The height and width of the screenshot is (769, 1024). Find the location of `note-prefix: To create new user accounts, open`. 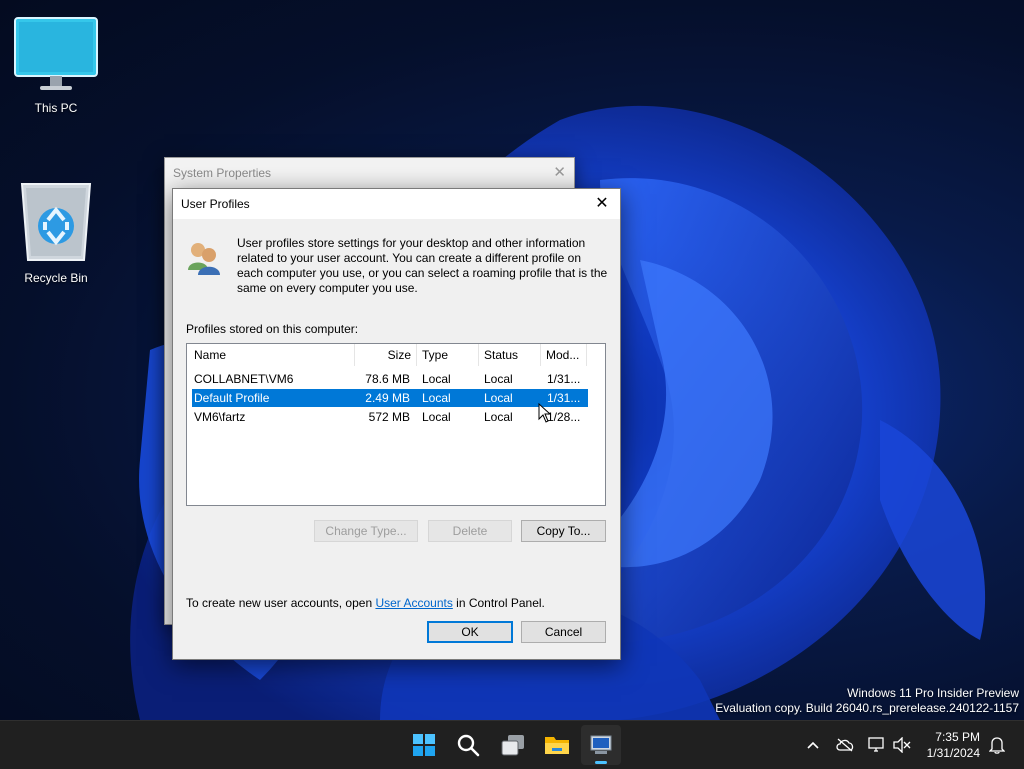

note-prefix: To create new user accounts, open is located at coordinates (281, 603).